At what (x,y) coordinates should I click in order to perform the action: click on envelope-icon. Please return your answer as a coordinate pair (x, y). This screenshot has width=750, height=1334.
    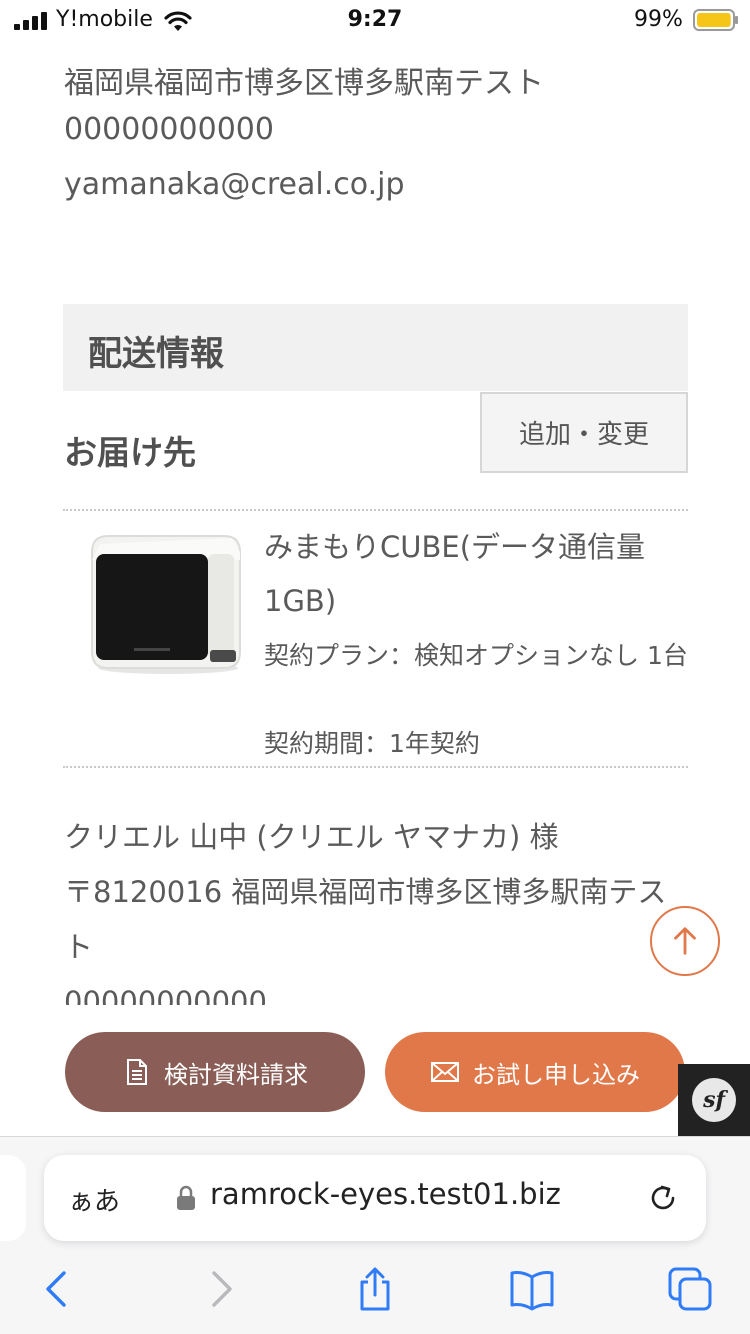
    Looking at the image, I should click on (445, 1072).